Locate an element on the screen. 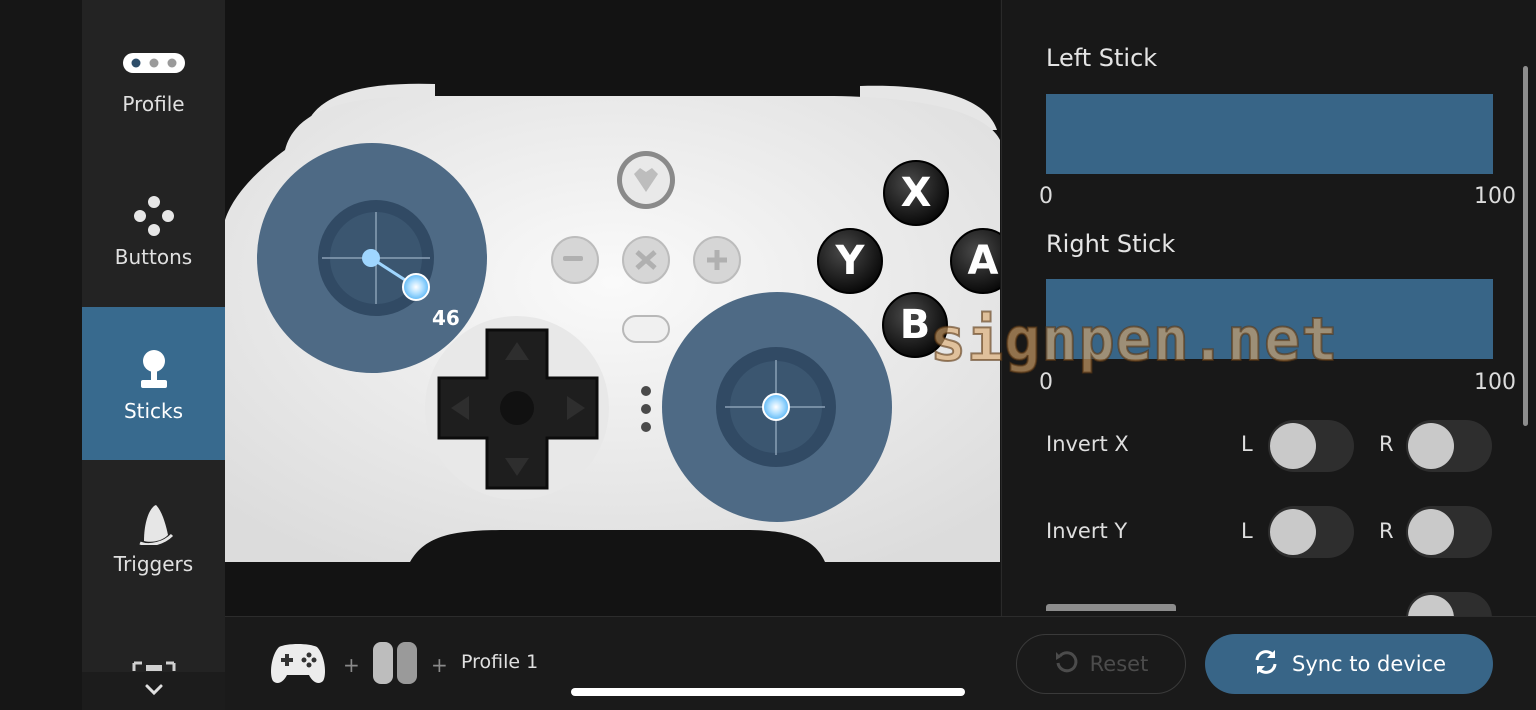 This screenshot has height=710, width=1536. sync-icon is located at coordinates (1266, 664).